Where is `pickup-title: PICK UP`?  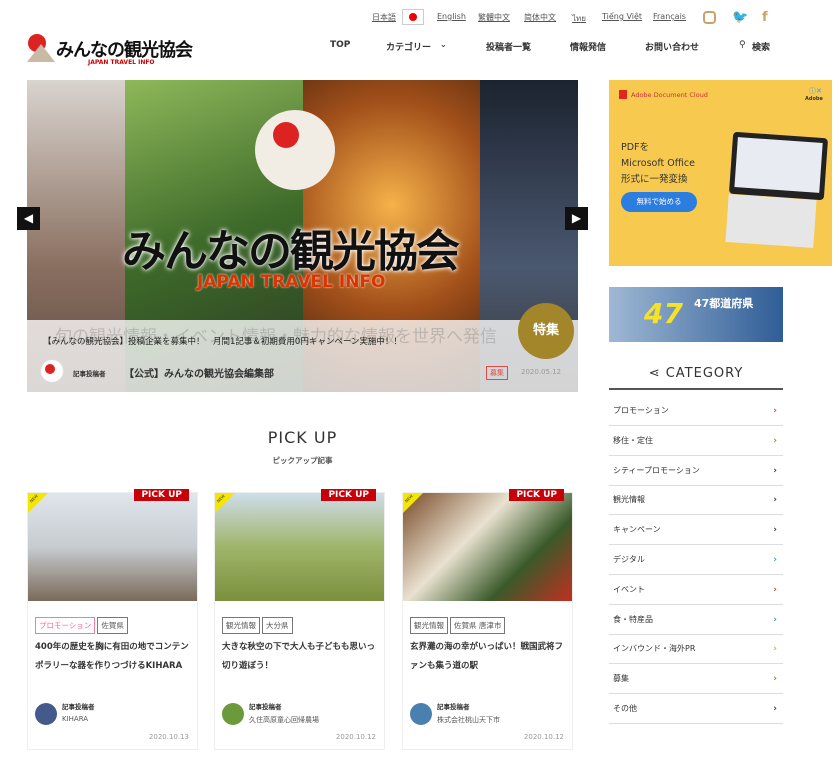
pickup-title: PICK UP is located at coordinates (302, 437).